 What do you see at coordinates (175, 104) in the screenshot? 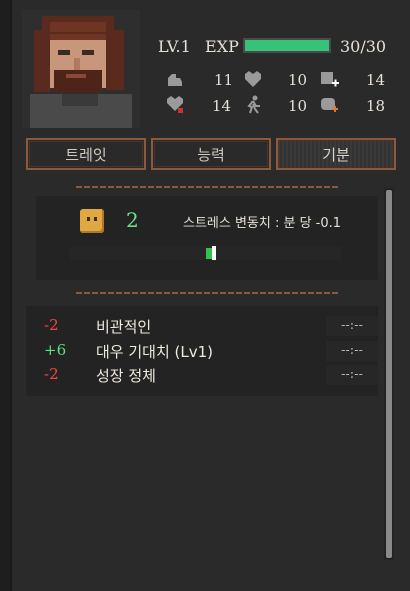
I see `broken-heart-icon` at bounding box center [175, 104].